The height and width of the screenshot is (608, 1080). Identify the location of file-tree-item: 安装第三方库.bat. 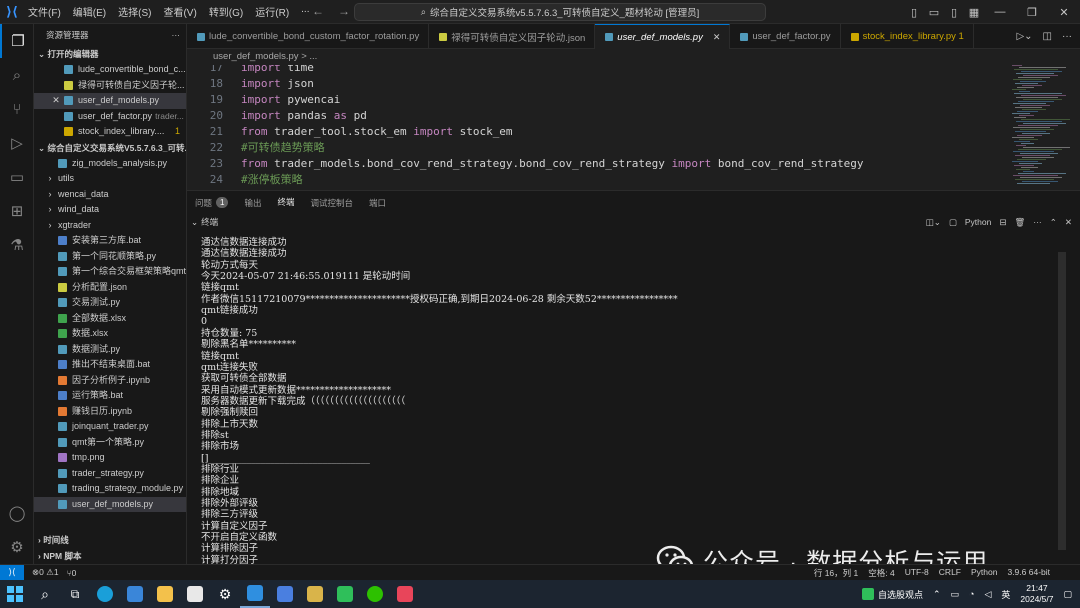
(110, 241).